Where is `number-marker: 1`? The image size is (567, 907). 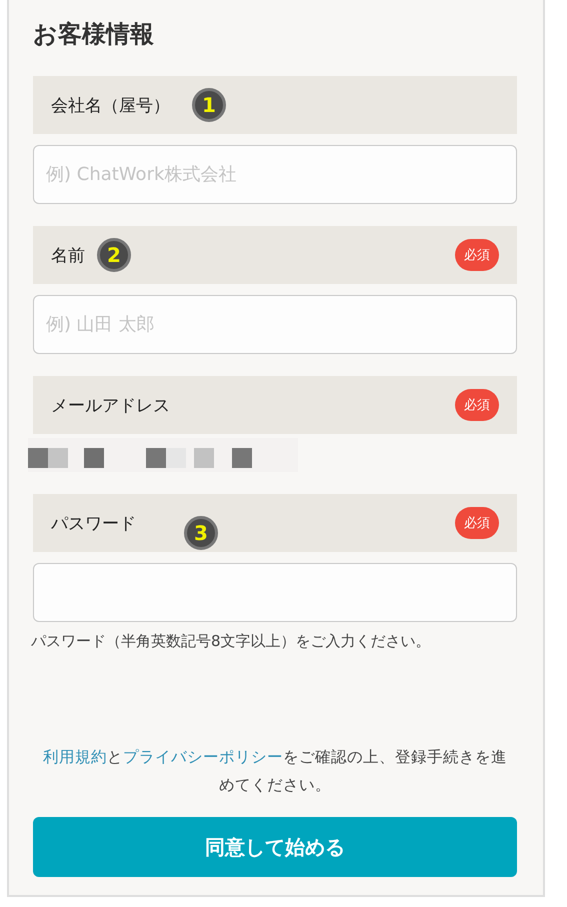 number-marker: 1 is located at coordinates (209, 105).